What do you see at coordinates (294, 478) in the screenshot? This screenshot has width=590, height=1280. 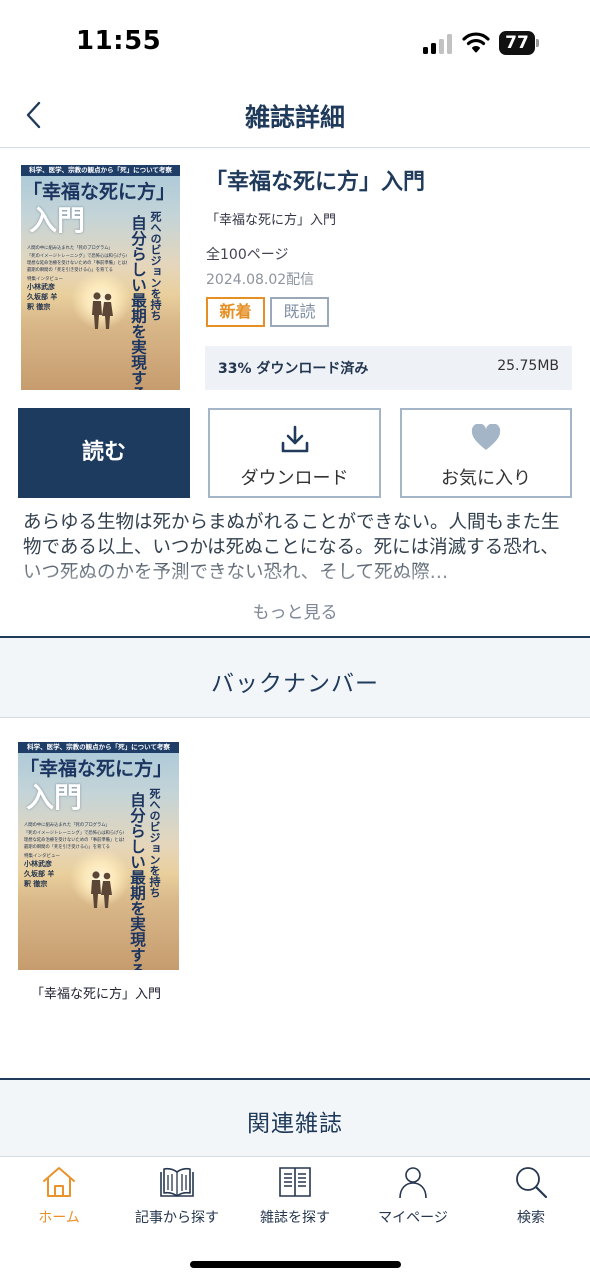 I see `download-label: ダウンロード` at bounding box center [294, 478].